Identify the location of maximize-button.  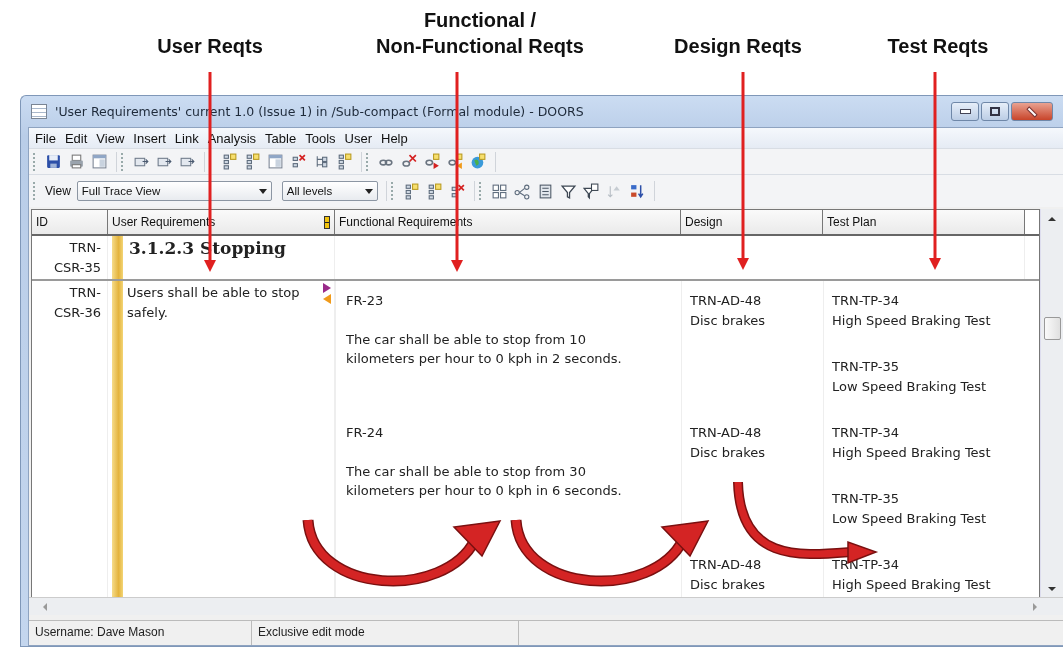
(995, 111).